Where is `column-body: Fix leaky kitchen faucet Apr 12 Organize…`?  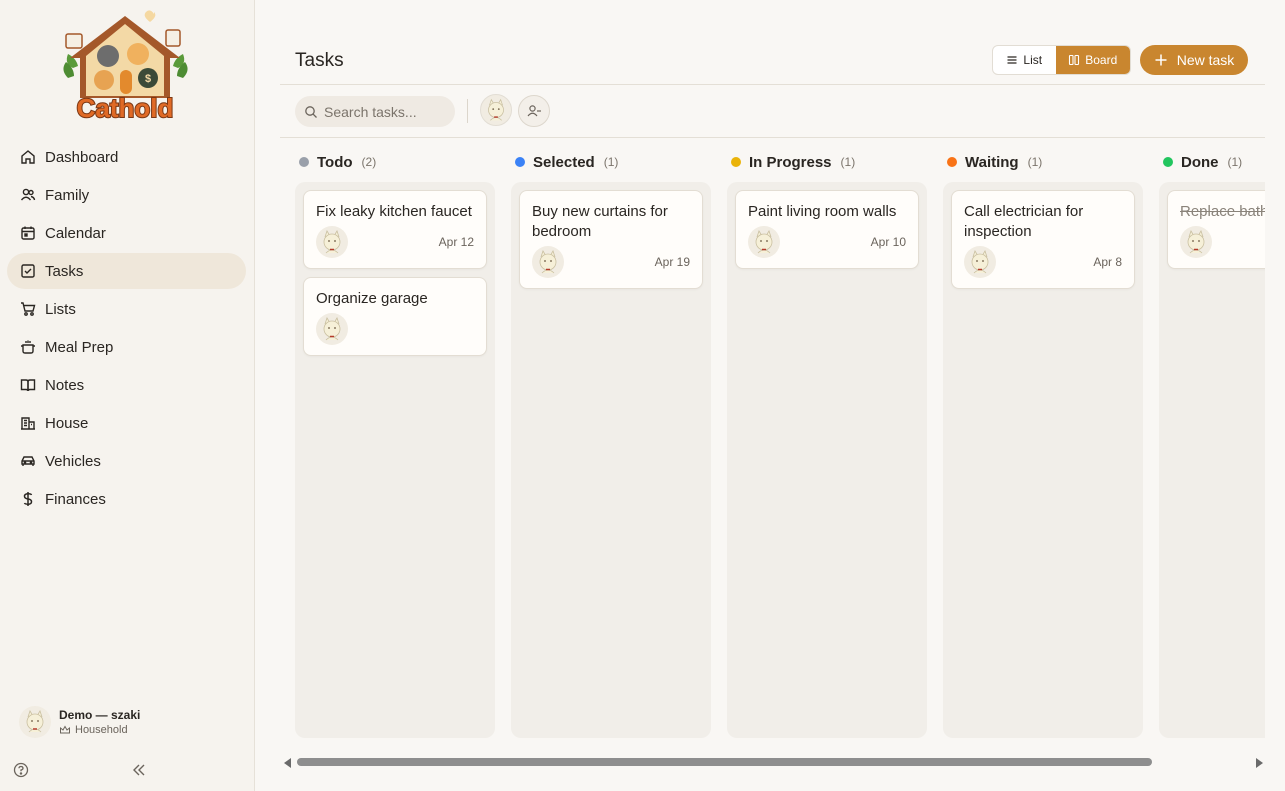 column-body: Fix leaky kitchen faucet Apr 12 Organize… is located at coordinates (395, 460).